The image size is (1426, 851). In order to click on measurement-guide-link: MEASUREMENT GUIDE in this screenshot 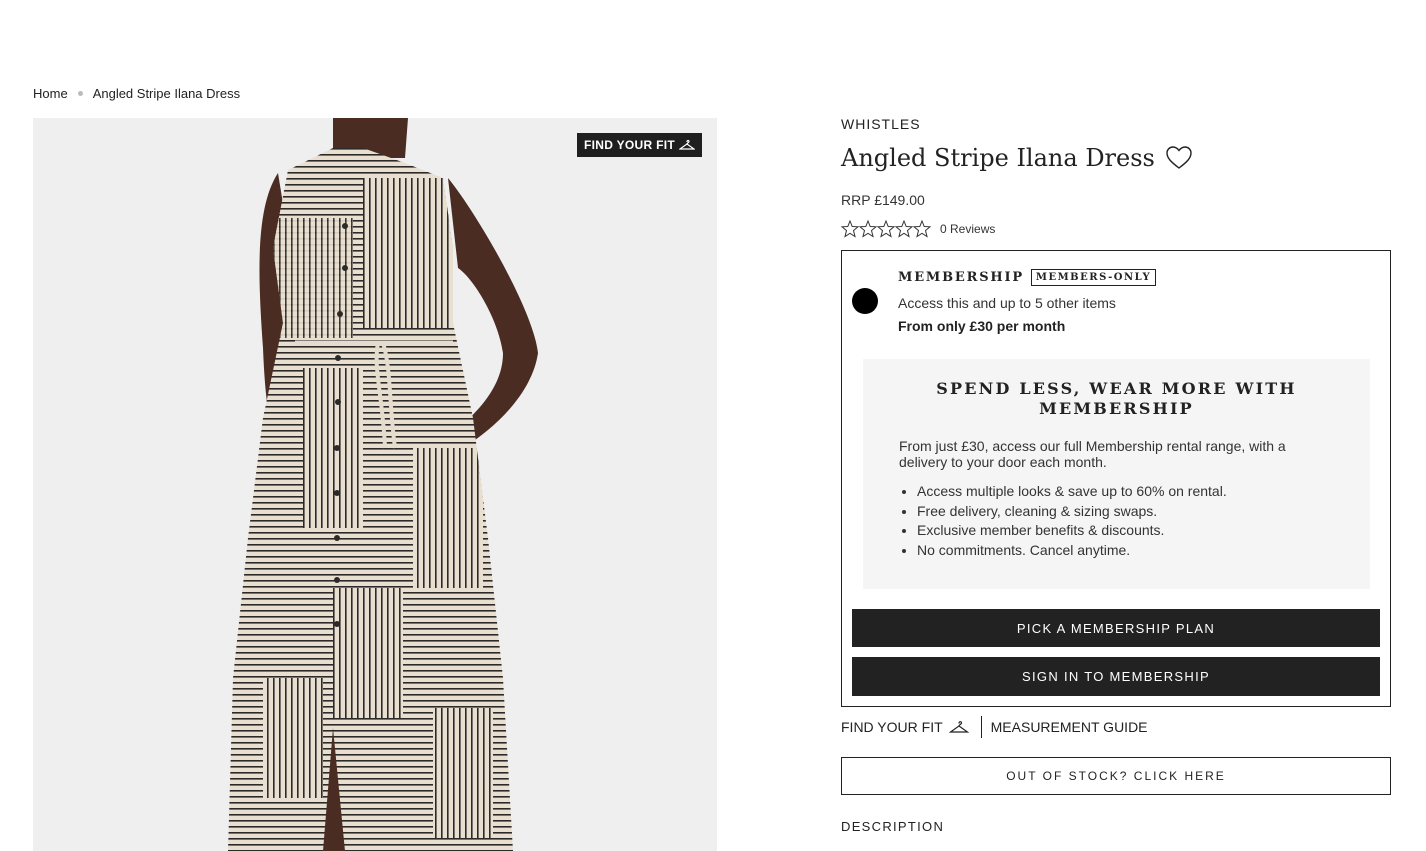, I will do `click(1069, 727)`.